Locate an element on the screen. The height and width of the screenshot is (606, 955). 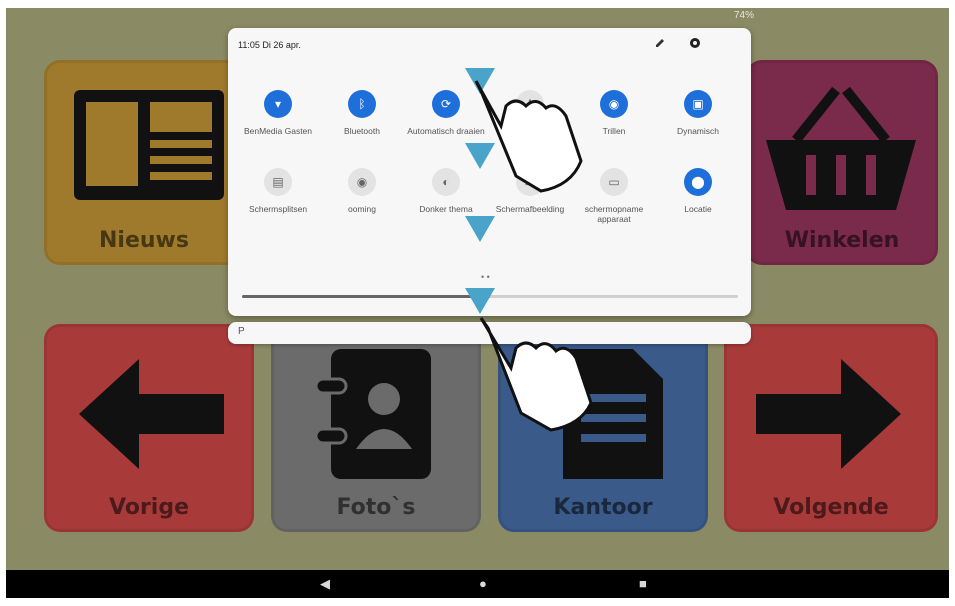
quick-tile: ◉ ooming is located at coordinates (362, 191).